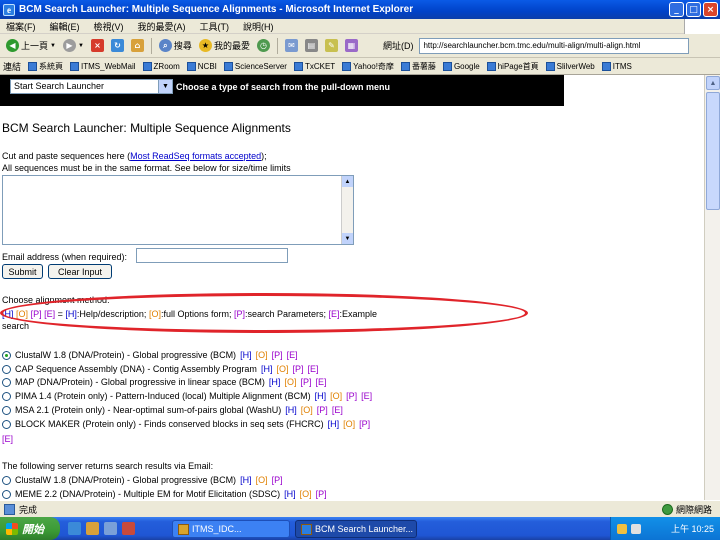 The width and height of the screenshot is (720, 540). Describe the element at coordinates (31, 46) in the screenshot. I see `back-button: ◀ 上一頁 ▼` at that location.